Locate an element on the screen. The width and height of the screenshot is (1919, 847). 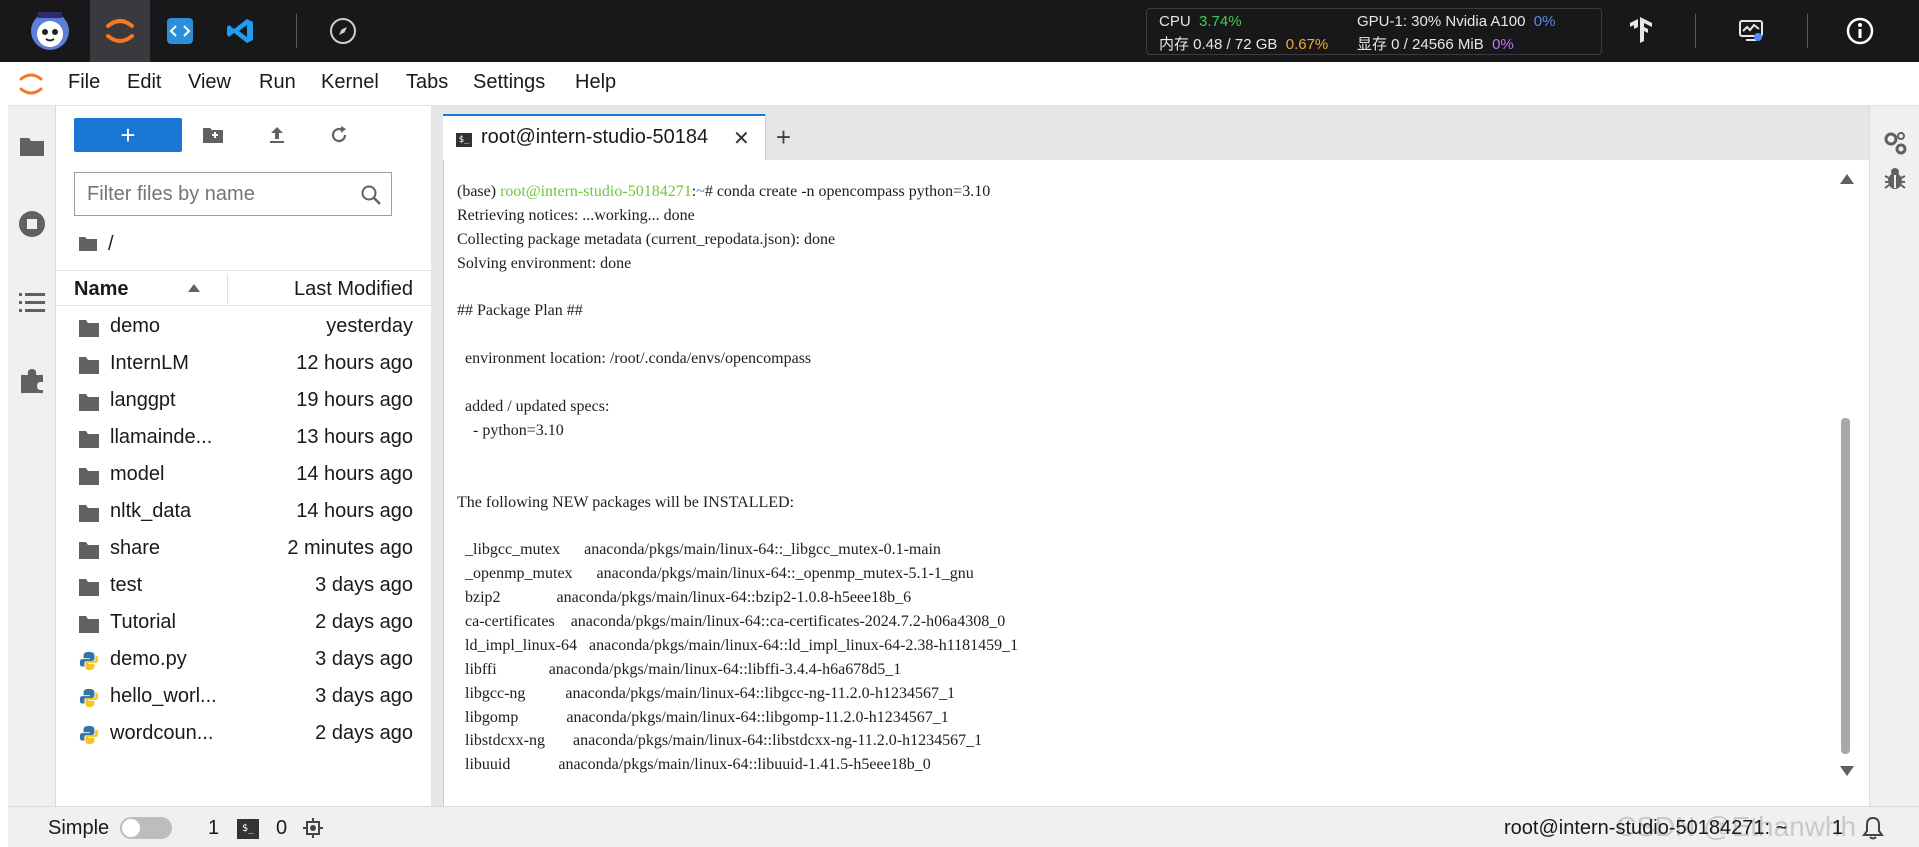
column-header-last-modified: Last Modified is located at coordinates (353, 289).